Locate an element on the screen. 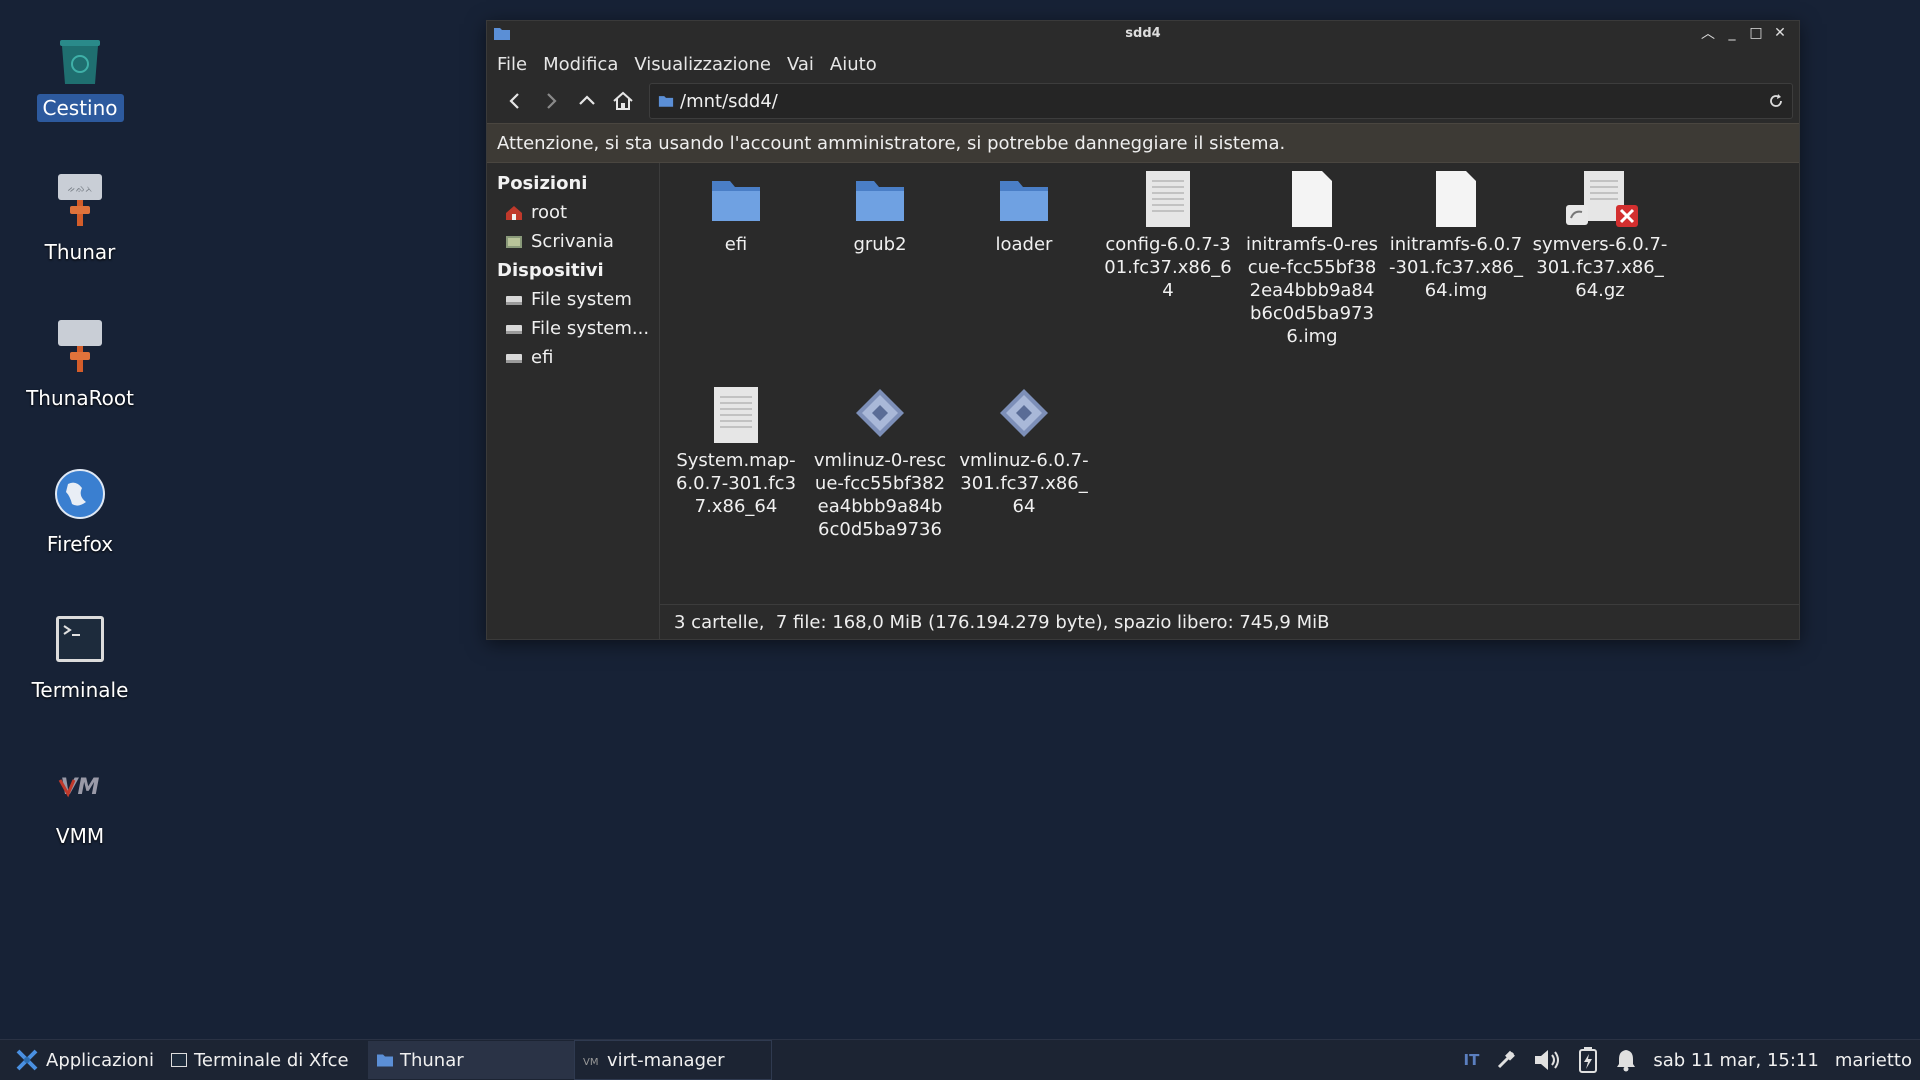  file-manager-icon: ᨀᨁᨂ is located at coordinates (80, 202).